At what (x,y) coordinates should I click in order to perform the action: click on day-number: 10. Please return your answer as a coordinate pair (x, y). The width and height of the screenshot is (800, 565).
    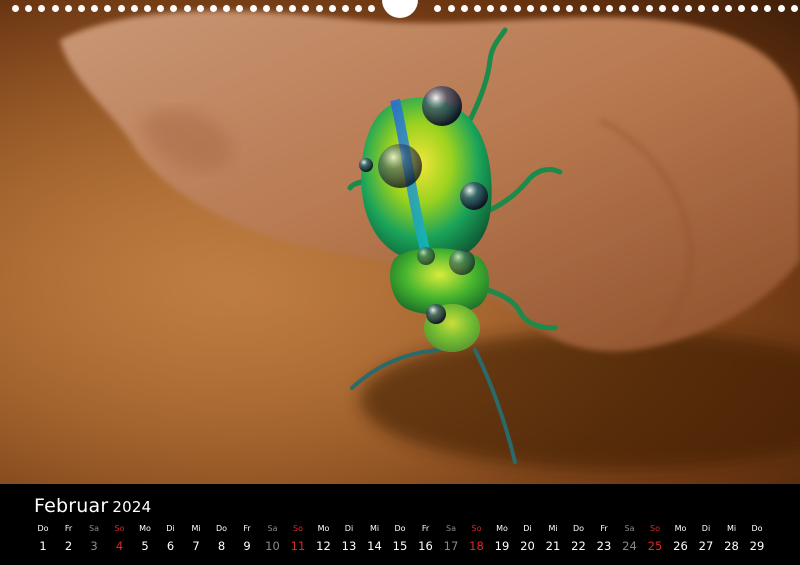
    Looking at the image, I should click on (272, 546).